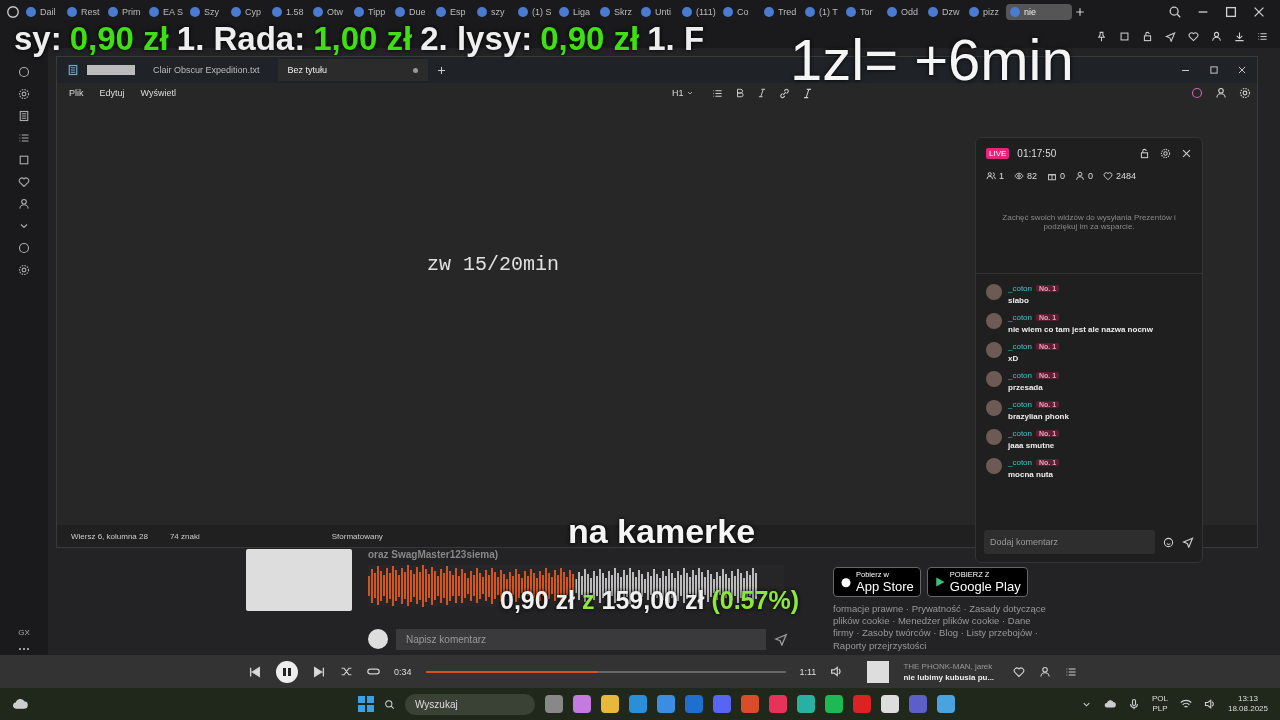  I want to click on repeat-icon, so click(373, 671).